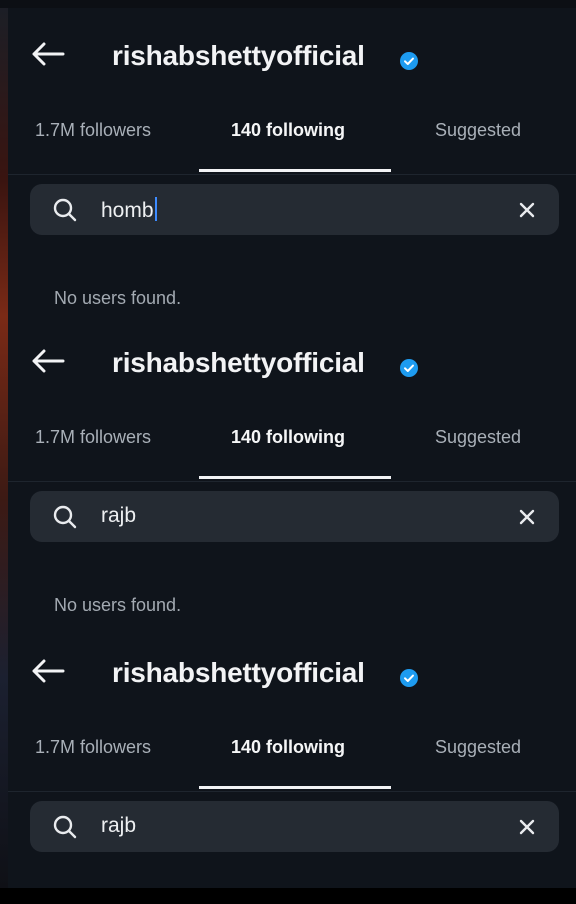 Image resolution: width=576 pixels, height=904 pixels. I want to click on left-edge-strip, so click(4, 452).